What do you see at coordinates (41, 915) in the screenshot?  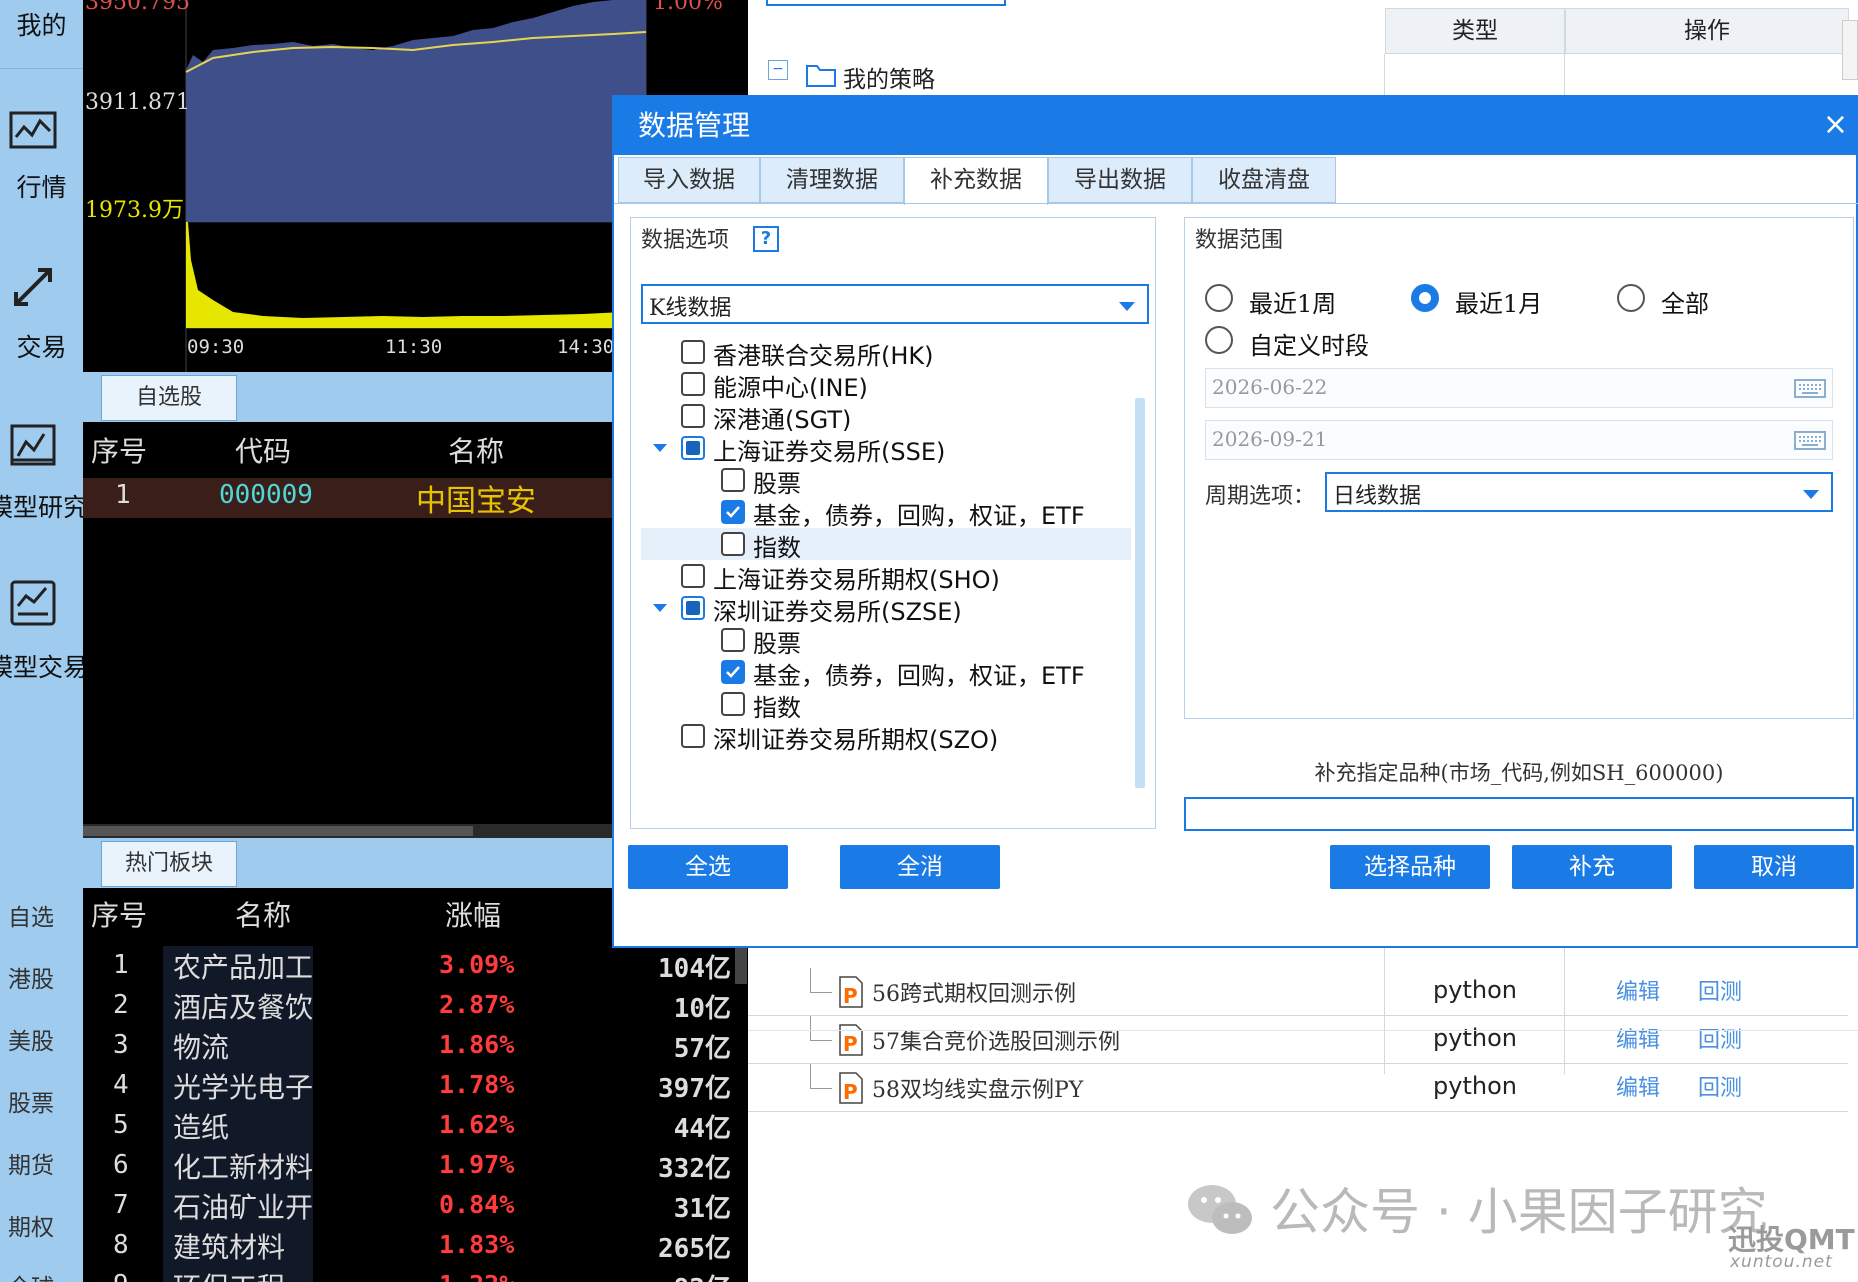 I see `nav-sub-watch: 自选` at bounding box center [41, 915].